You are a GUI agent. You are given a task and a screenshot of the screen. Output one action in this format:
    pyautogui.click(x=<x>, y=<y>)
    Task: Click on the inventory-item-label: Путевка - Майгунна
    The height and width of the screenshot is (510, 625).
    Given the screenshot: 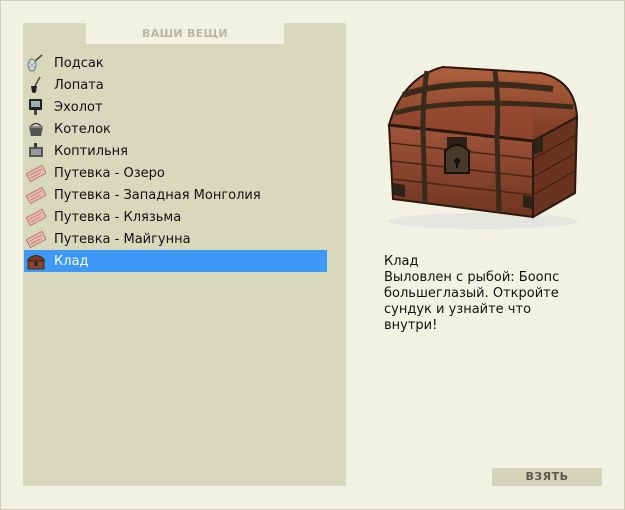 What is the action you would take?
    pyautogui.click(x=122, y=239)
    